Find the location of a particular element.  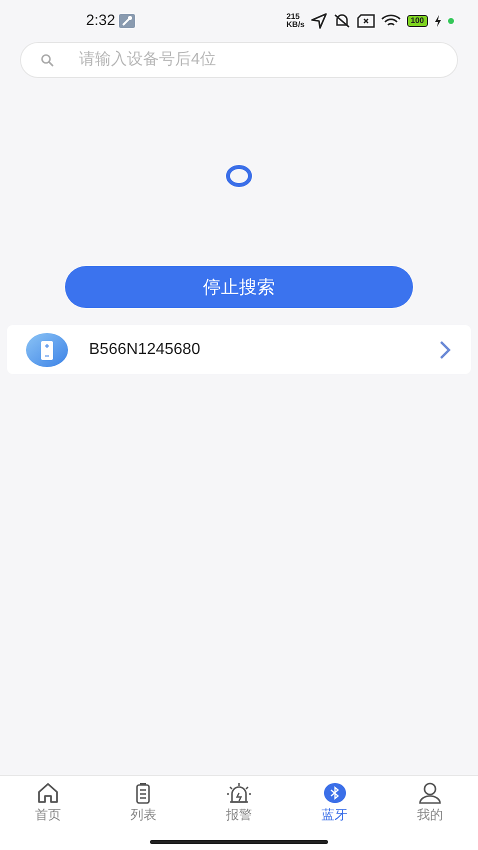

battery-device-icon is located at coordinates (47, 350).